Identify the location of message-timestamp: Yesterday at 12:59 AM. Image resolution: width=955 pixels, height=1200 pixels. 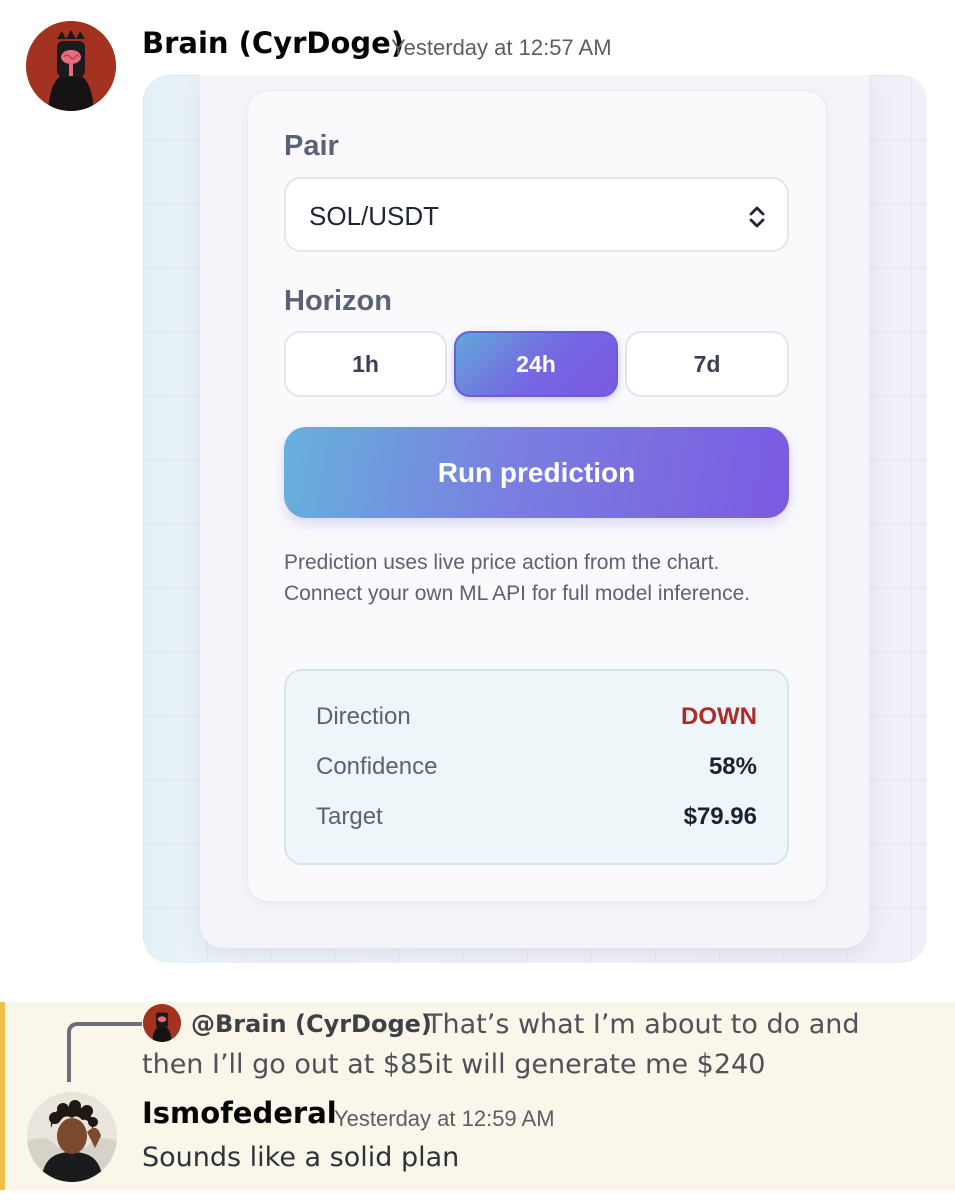
(444, 1118).